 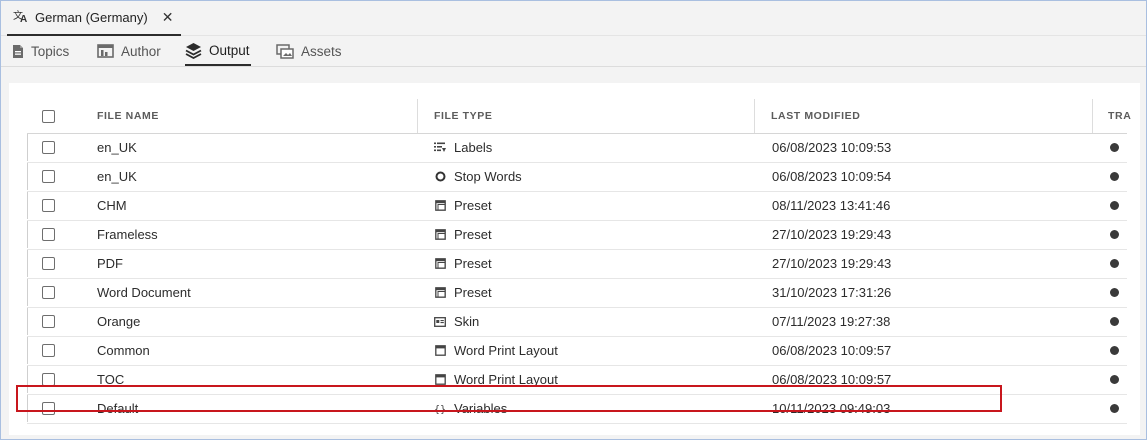 What do you see at coordinates (573, 51) in the screenshot?
I see `sub-tab-bar: Topics Author Output Assets` at bounding box center [573, 51].